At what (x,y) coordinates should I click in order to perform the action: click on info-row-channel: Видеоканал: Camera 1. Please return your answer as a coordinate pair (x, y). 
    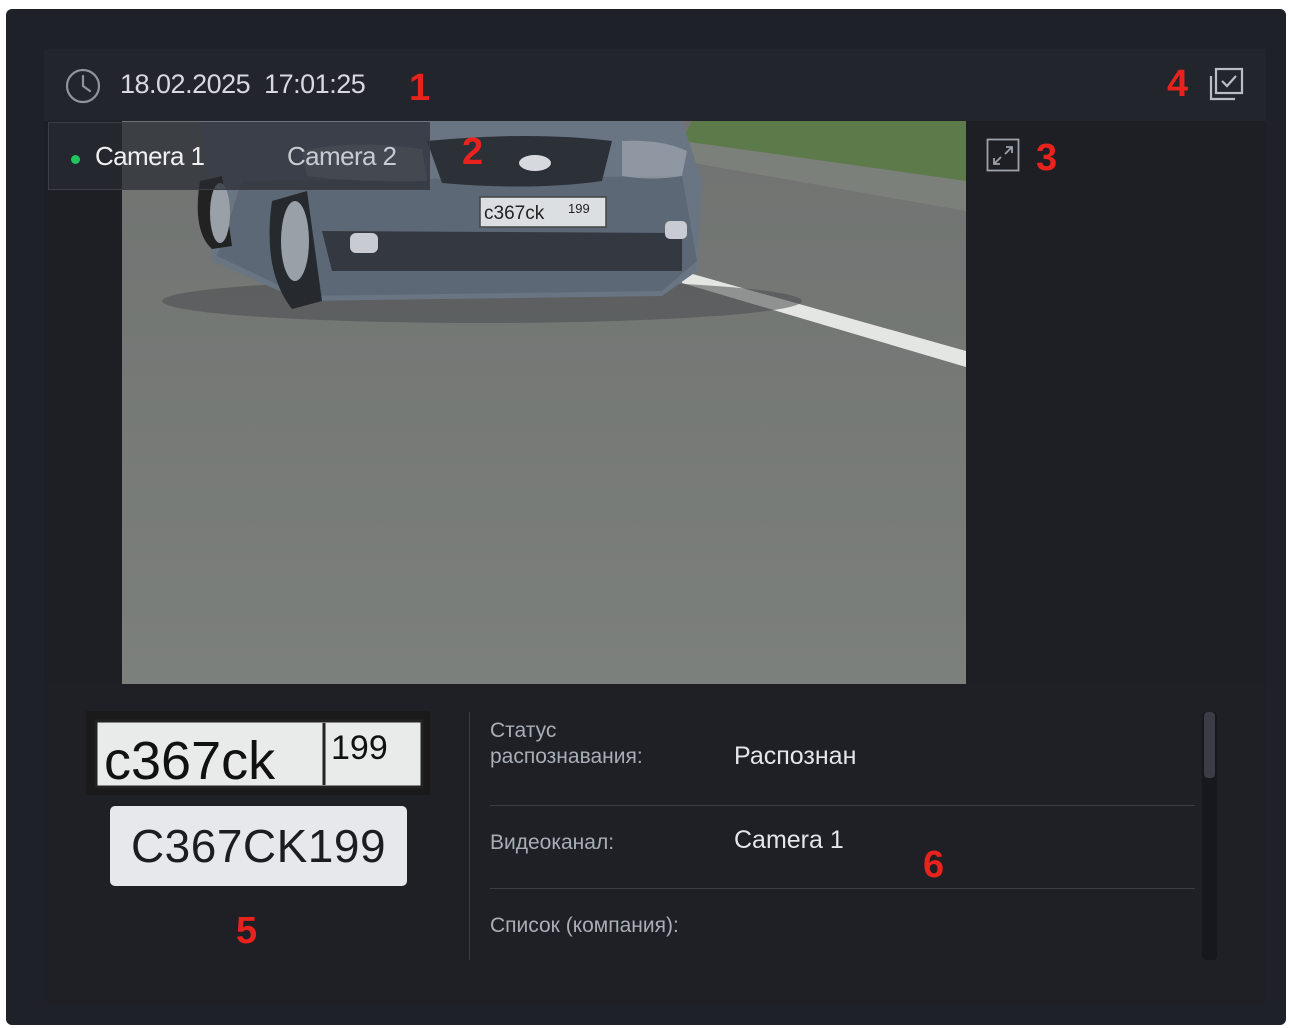
    Looking at the image, I should click on (842, 847).